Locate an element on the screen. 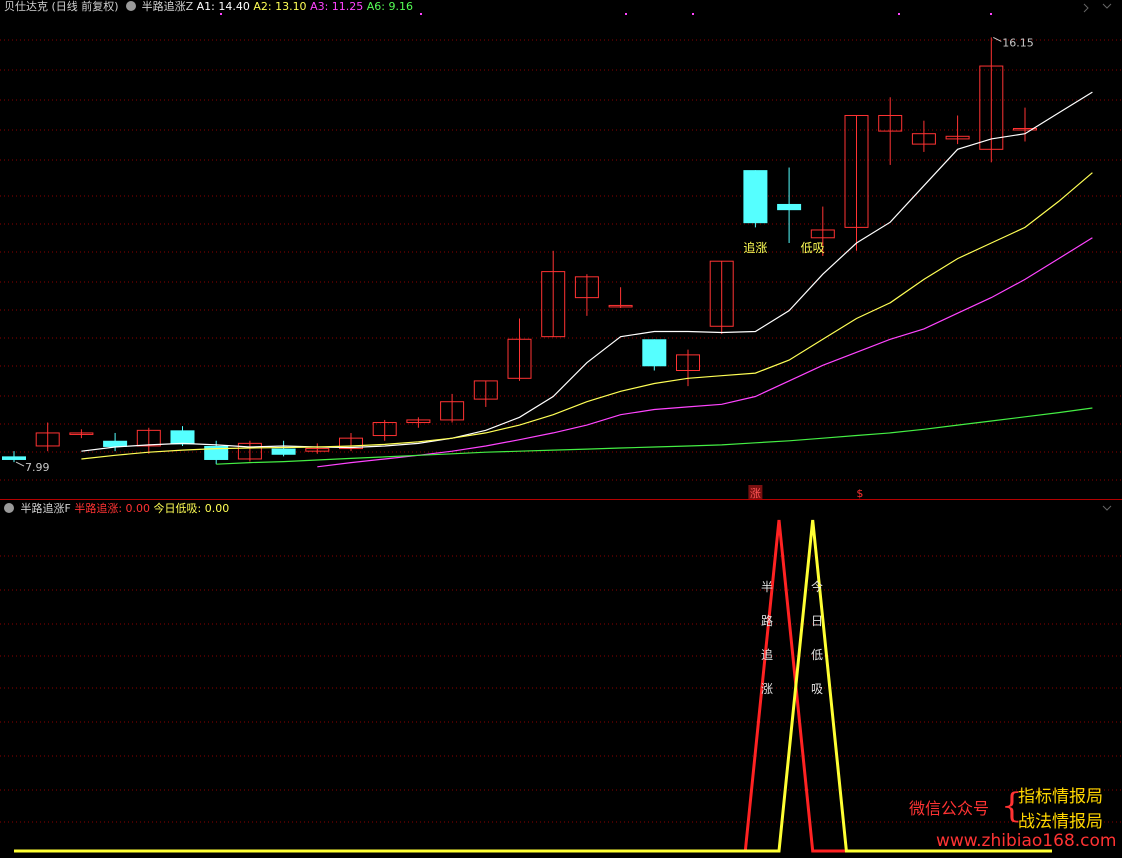 This screenshot has width=1122, height=858. sub-chase-char: 追 is located at coordinates (767, 654).